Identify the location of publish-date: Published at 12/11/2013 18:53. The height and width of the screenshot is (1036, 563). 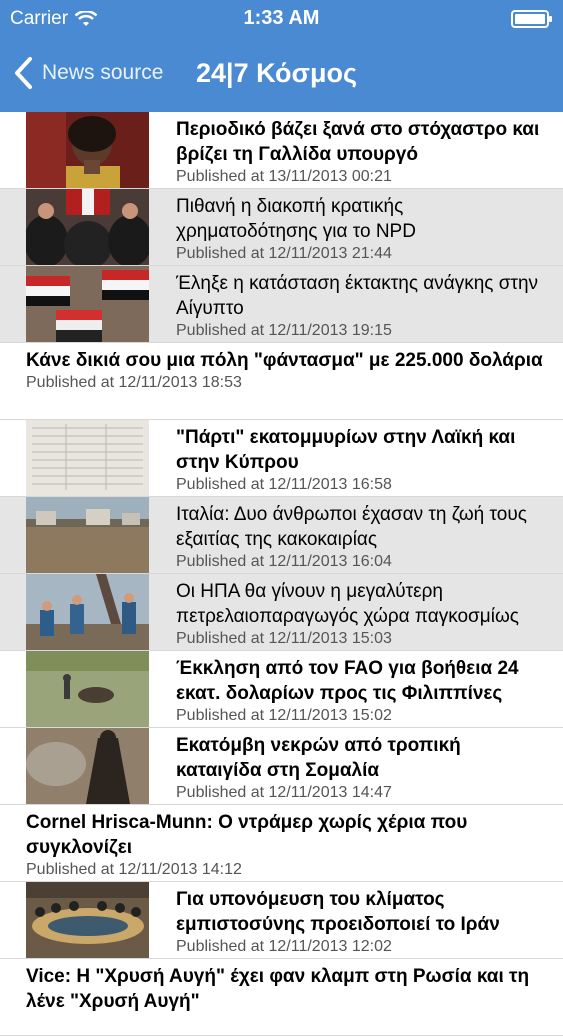
(134, 382).